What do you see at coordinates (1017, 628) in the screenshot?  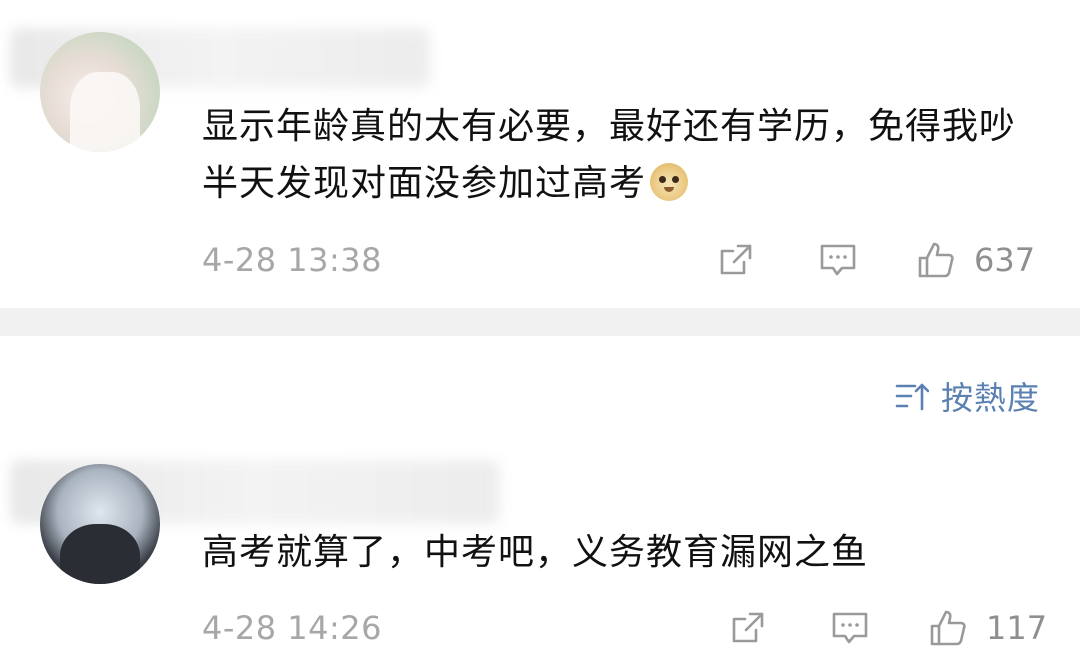 I see `like-count: 117` at bounding box center [1017, 628].